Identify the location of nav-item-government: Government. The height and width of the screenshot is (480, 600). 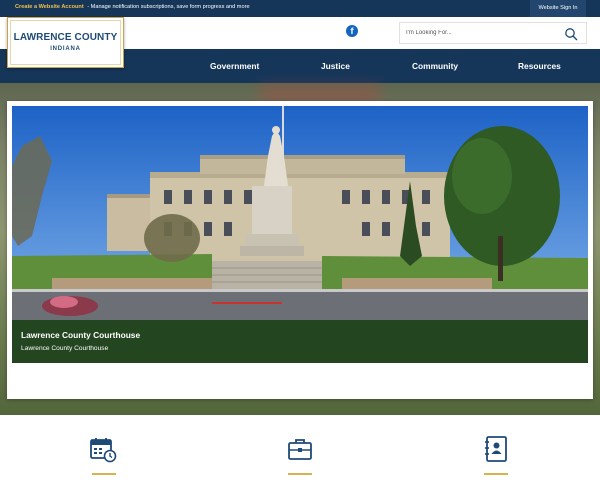
(234, 66).